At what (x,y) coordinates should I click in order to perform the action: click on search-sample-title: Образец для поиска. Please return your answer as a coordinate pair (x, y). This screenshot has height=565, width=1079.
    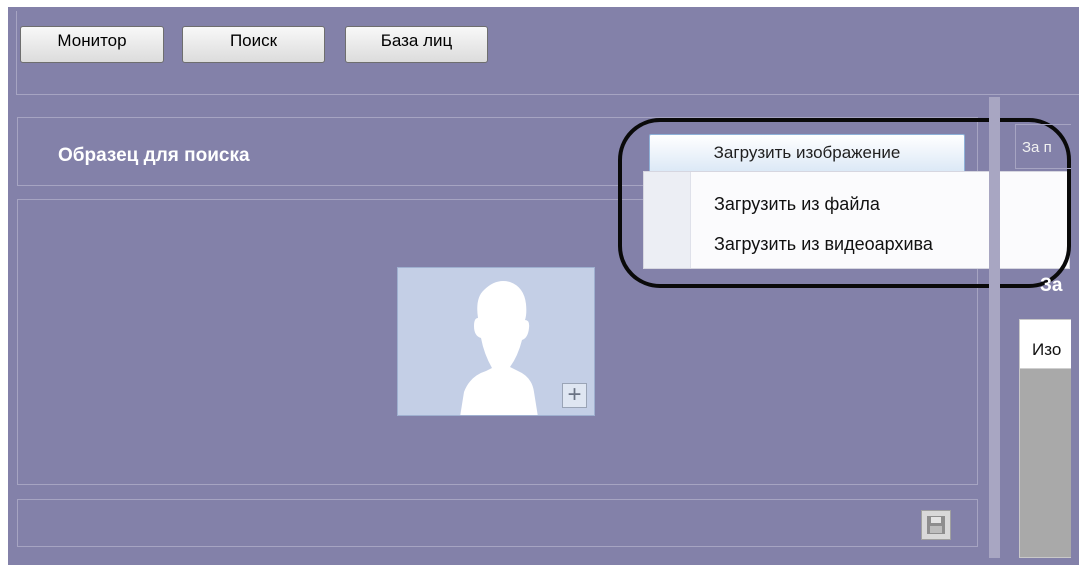
    Looking at the image, I should click on (154, 155).